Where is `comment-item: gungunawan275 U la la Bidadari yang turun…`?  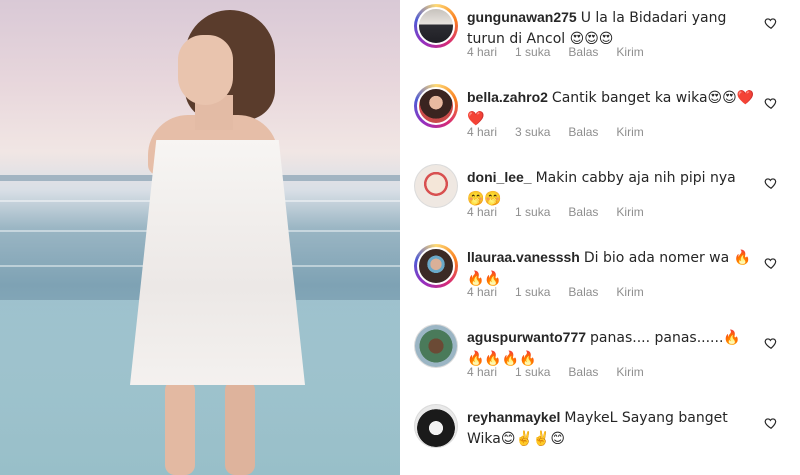
comment-item: gungunawan275 U la la Bidadari yang turun… is located at coordinates (600, 40).